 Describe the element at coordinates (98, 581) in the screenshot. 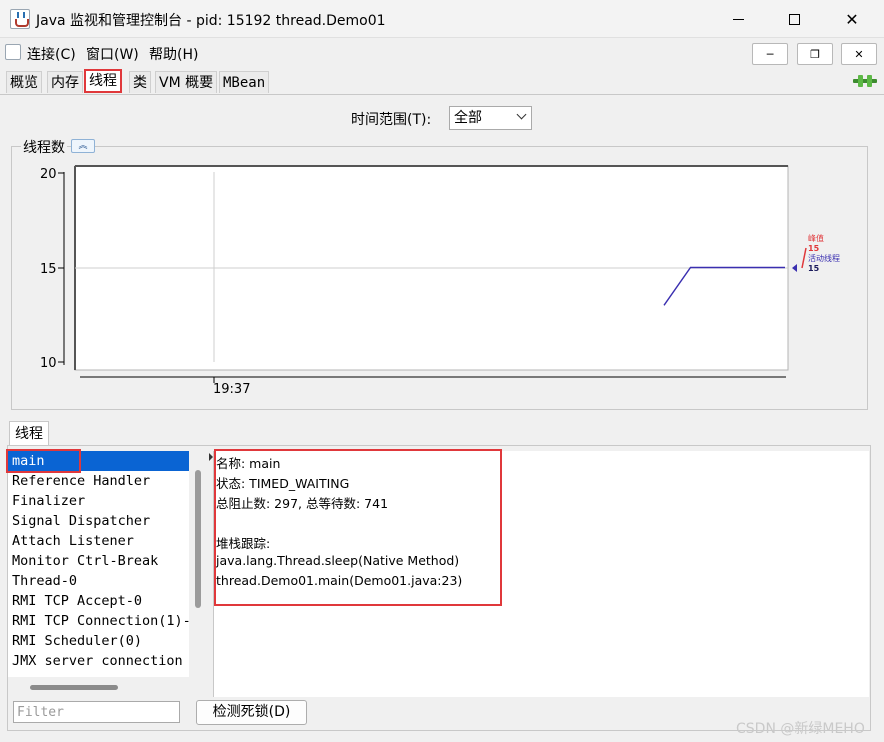

I see `thread-item: Thread-0` at that location.